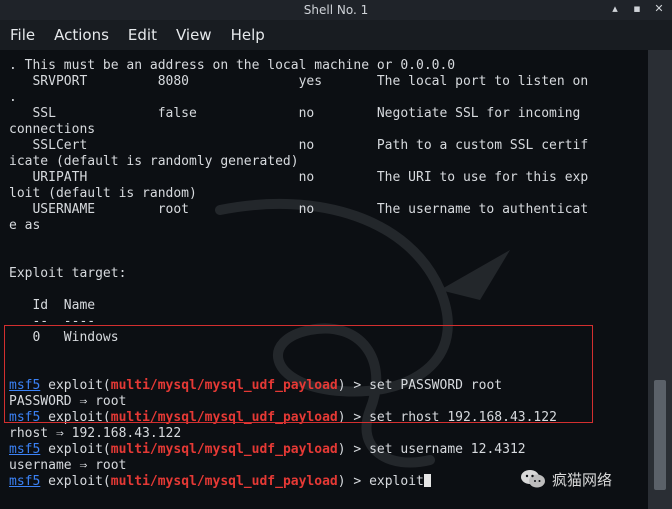  What do you see at coordinates (103, 193) in the screenshot?
I see `terminal-line: loit (default is random)` at bounding box center [103, 193].